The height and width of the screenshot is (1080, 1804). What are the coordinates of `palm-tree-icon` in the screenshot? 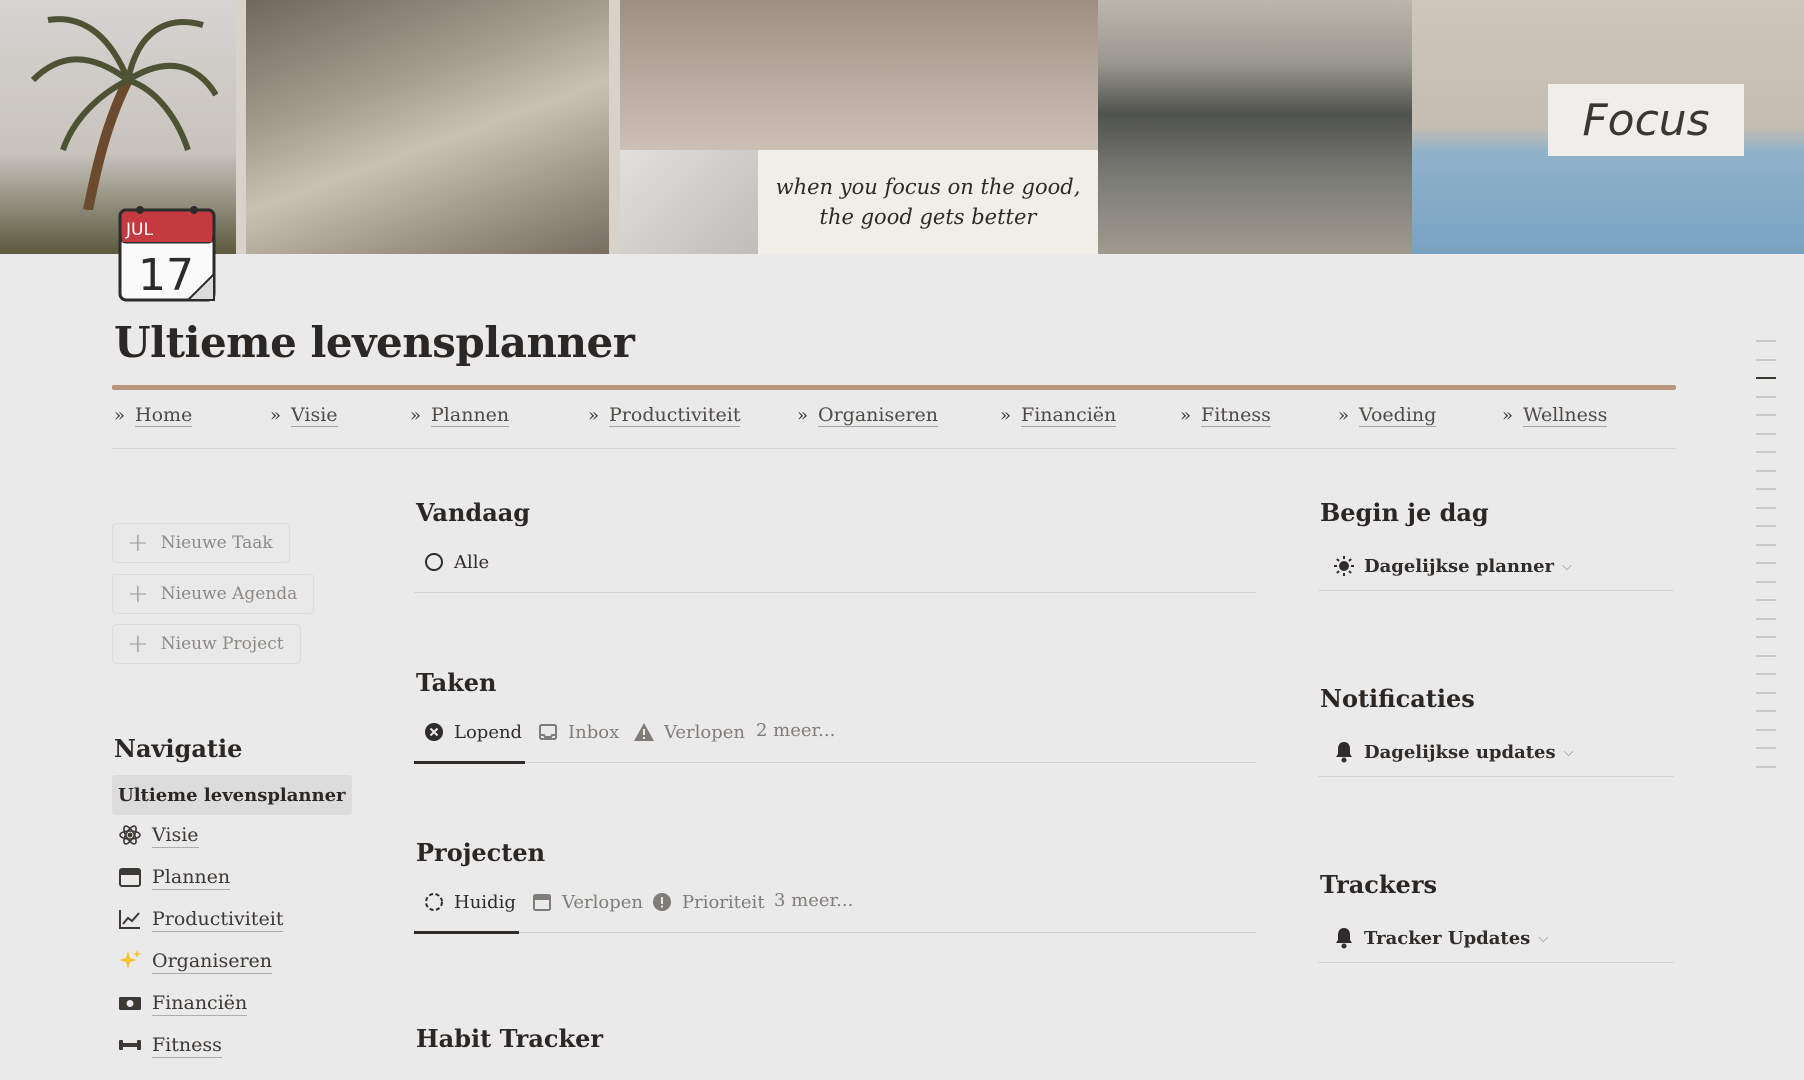 It's located at (124, 113).